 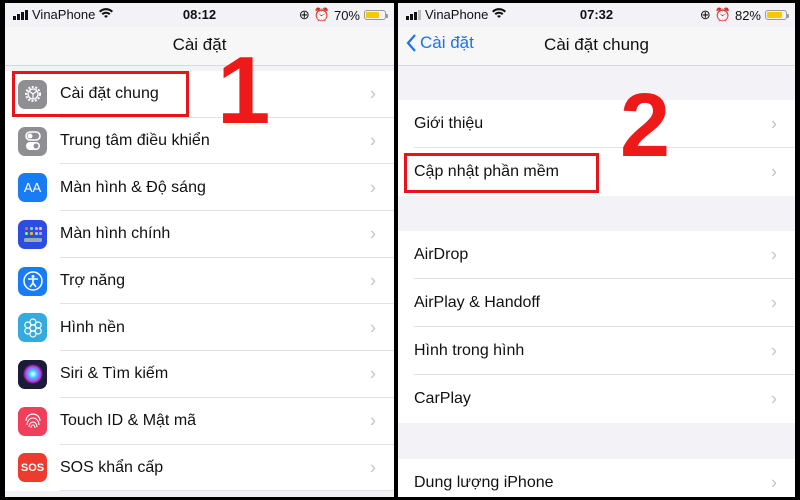 What do you see at coordinates (32, 374) in the screenshot?
I see `siri-icon` at bounding box center [32, 374].